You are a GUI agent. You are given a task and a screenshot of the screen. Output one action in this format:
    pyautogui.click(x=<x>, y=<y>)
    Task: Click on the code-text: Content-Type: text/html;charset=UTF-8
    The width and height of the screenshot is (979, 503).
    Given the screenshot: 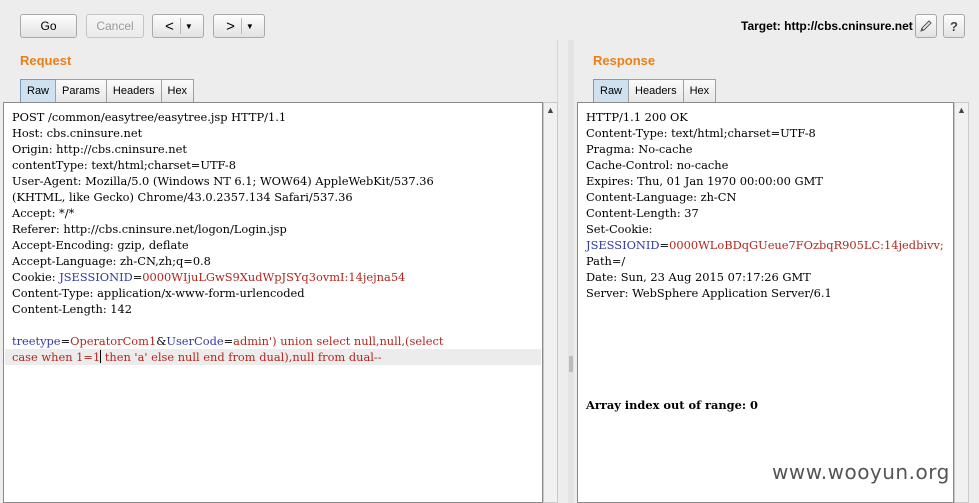 What is the action you would take?
    pyautogui.click(x=701, y=133)
    